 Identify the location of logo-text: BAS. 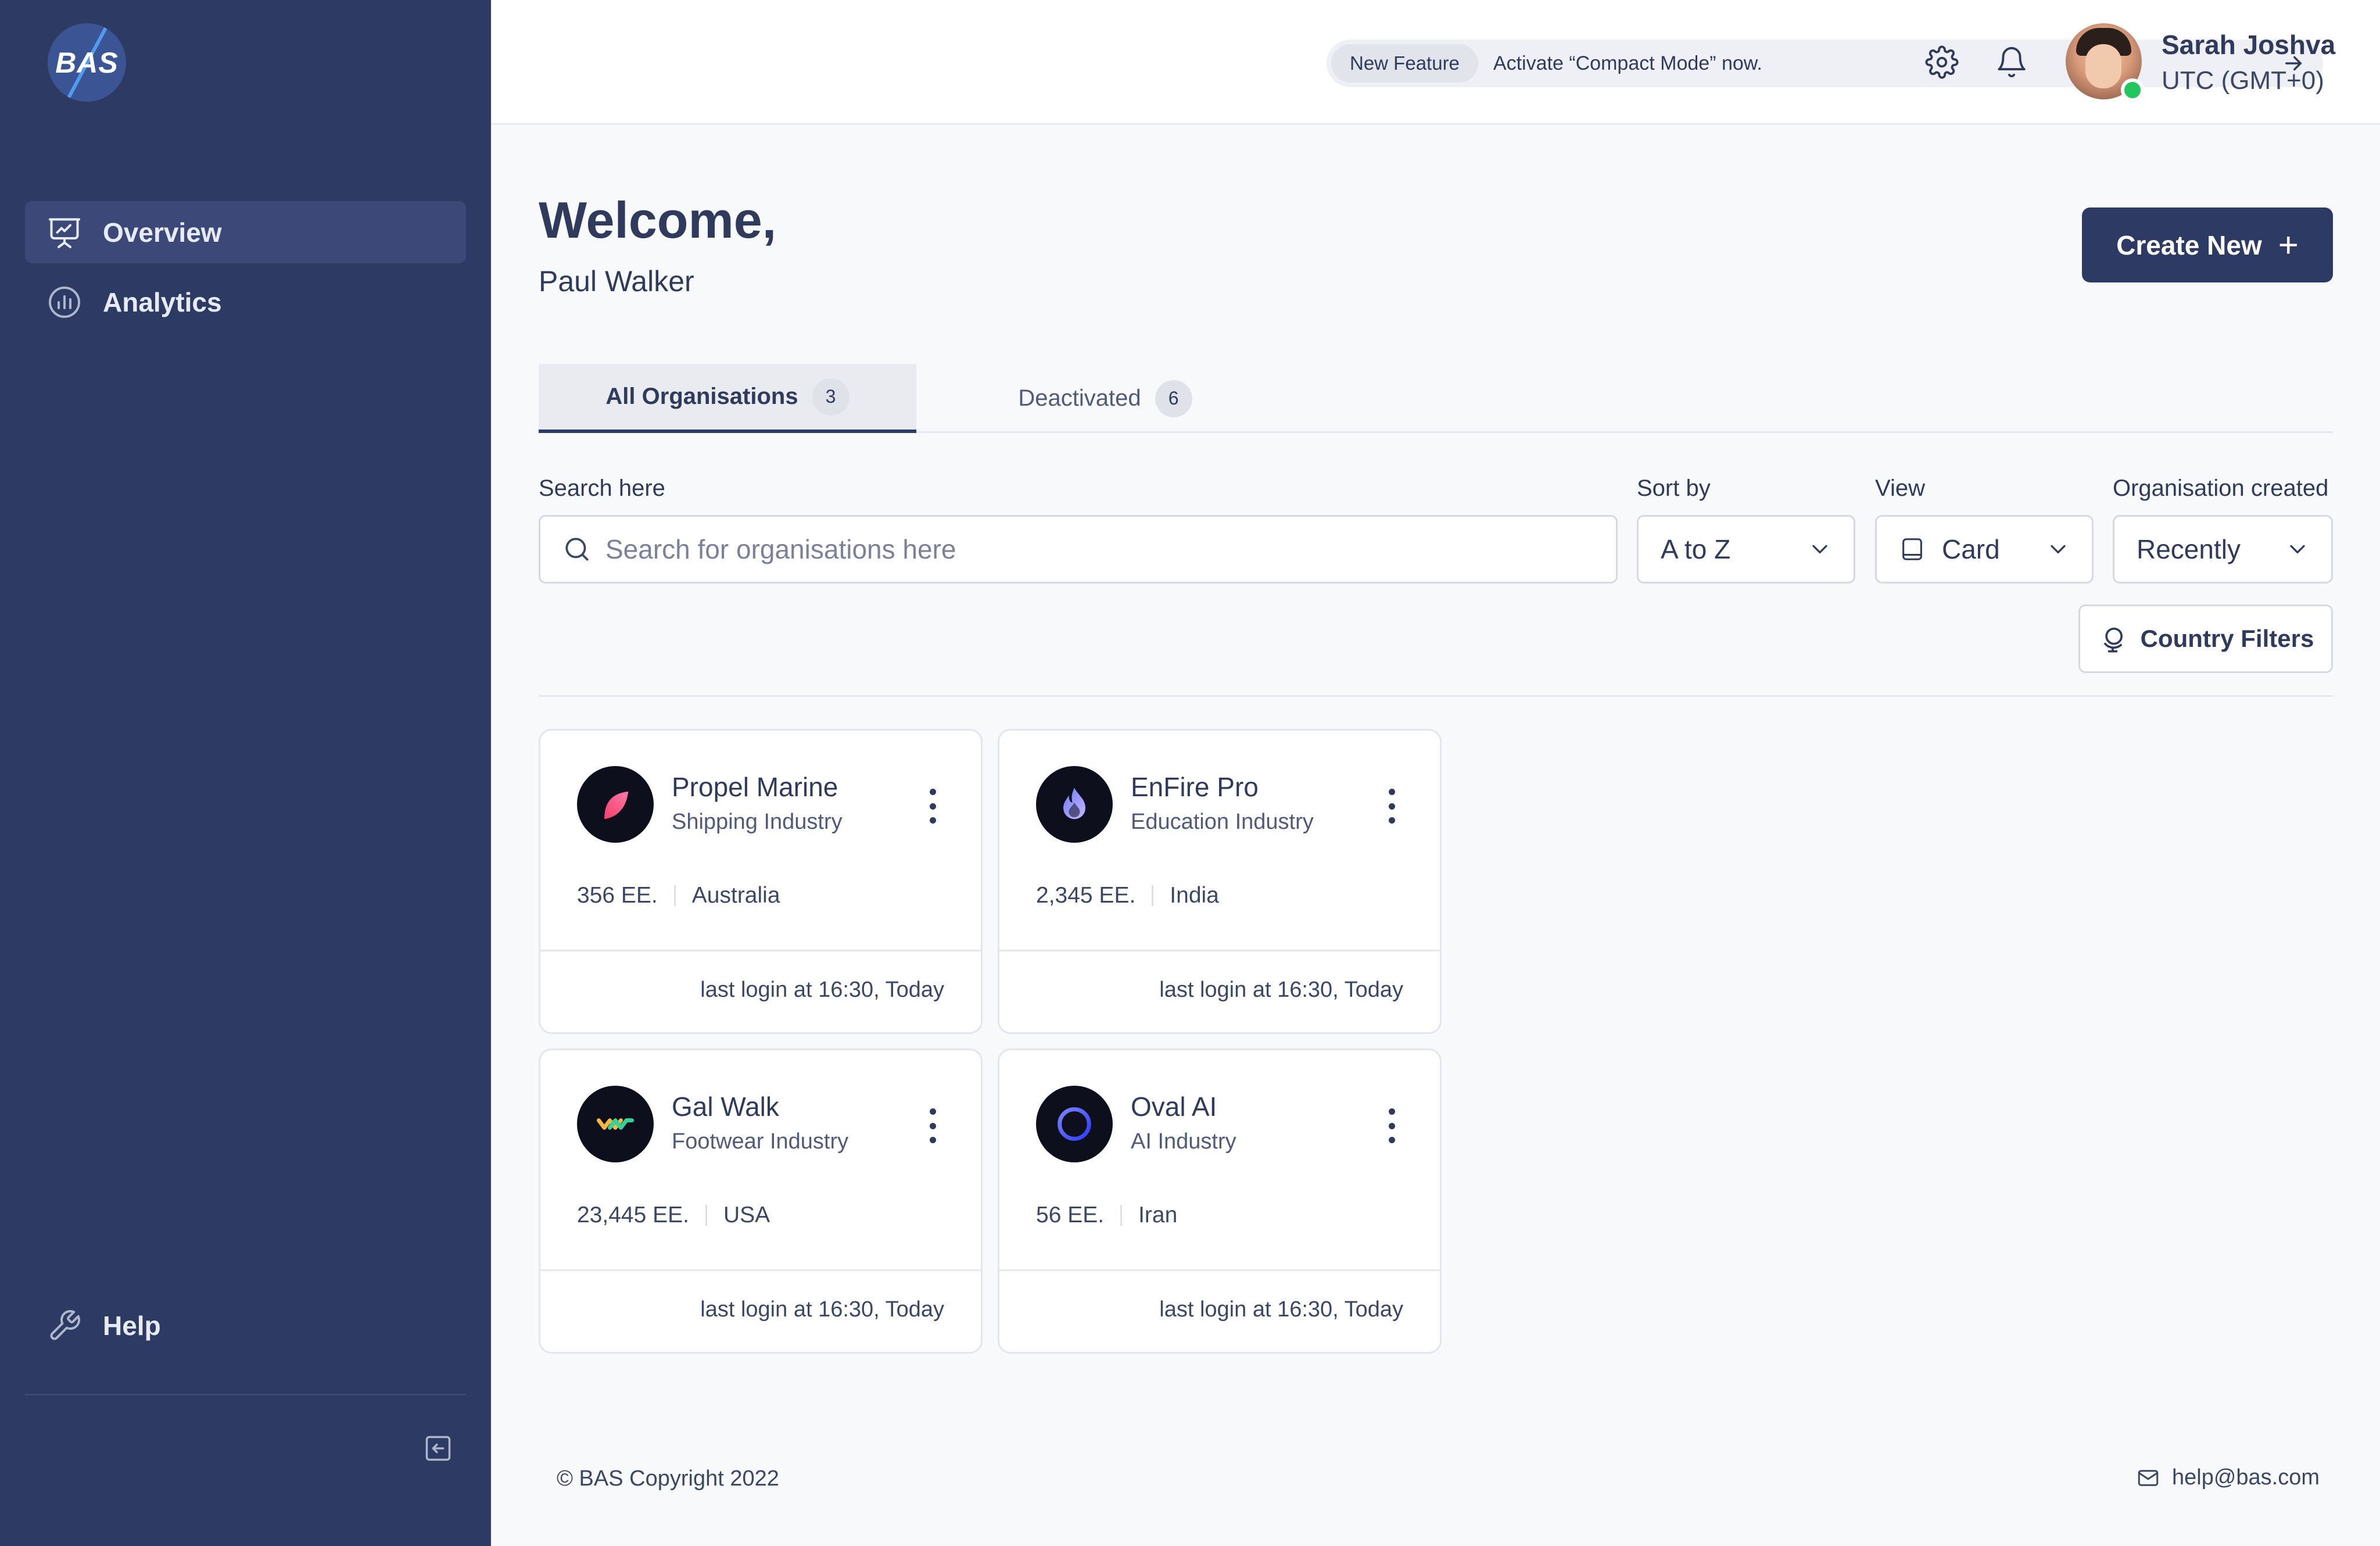
(87, 62).